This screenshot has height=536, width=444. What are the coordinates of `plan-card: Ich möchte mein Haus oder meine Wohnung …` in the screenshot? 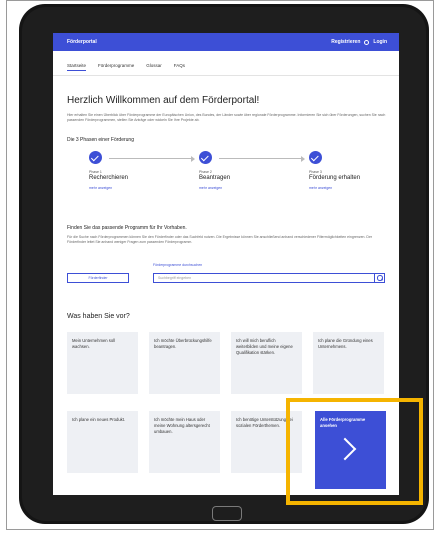 It's located at (184, 442).